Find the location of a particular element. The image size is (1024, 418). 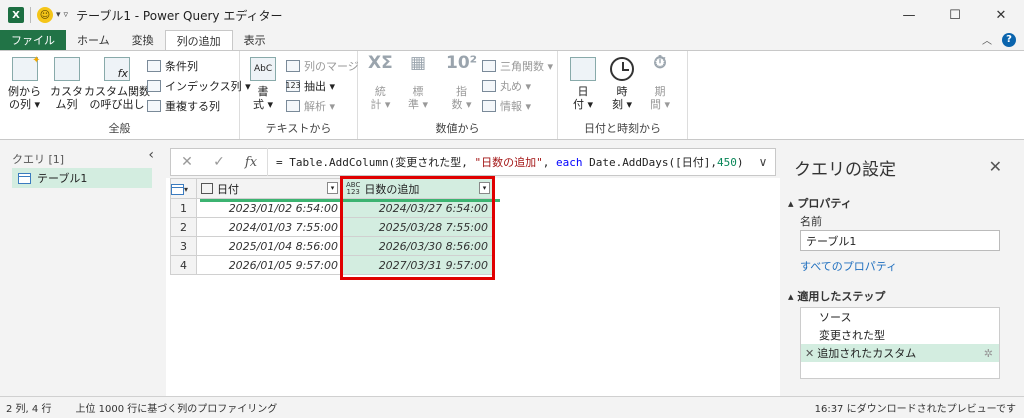

table-icon is located at coordinates (24, 178).